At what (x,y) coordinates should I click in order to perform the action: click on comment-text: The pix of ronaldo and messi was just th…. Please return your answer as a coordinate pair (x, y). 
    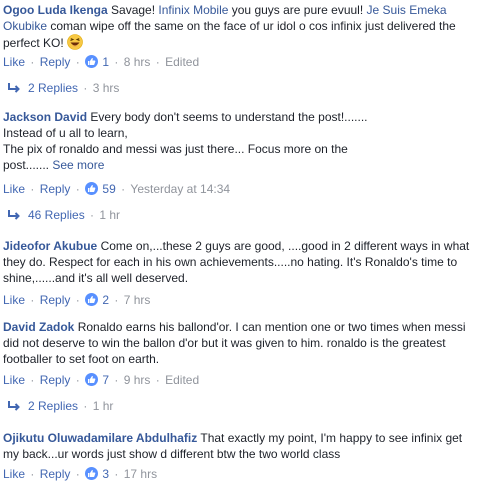
    Looking at the image, I should click on (175, 149).